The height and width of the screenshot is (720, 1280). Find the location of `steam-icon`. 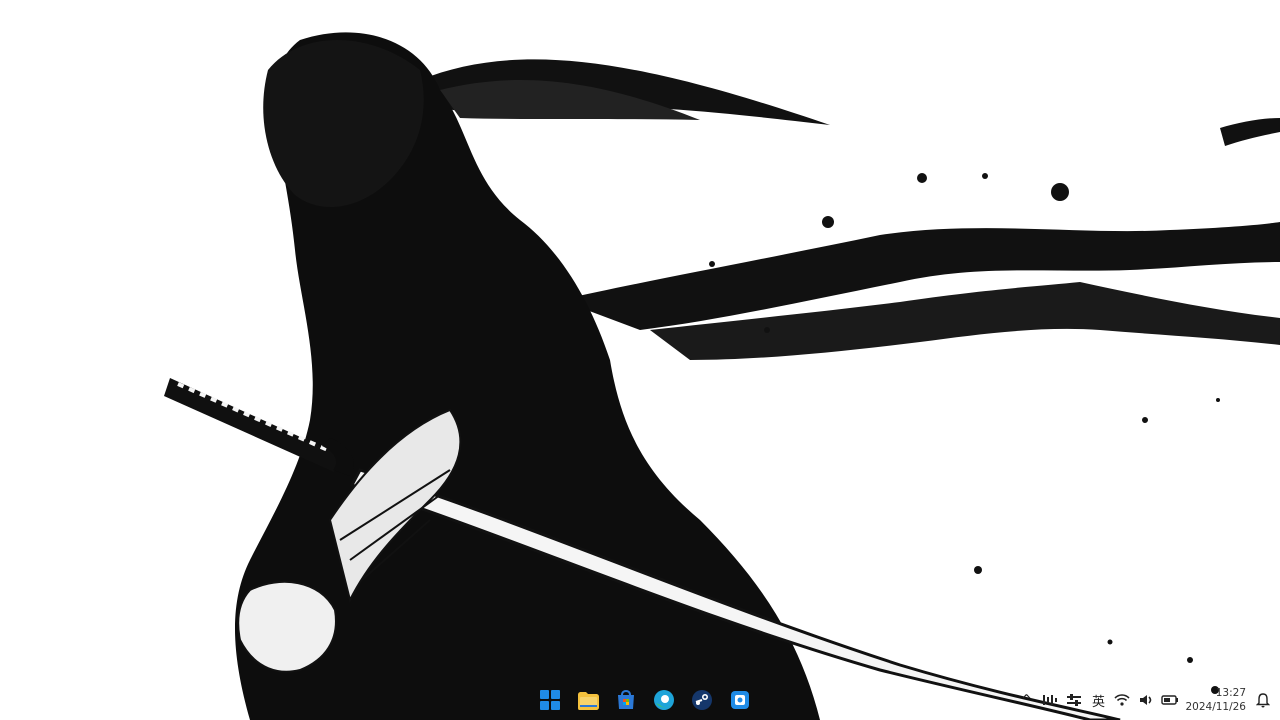

steam-icon is located at coordinates (702, 700).